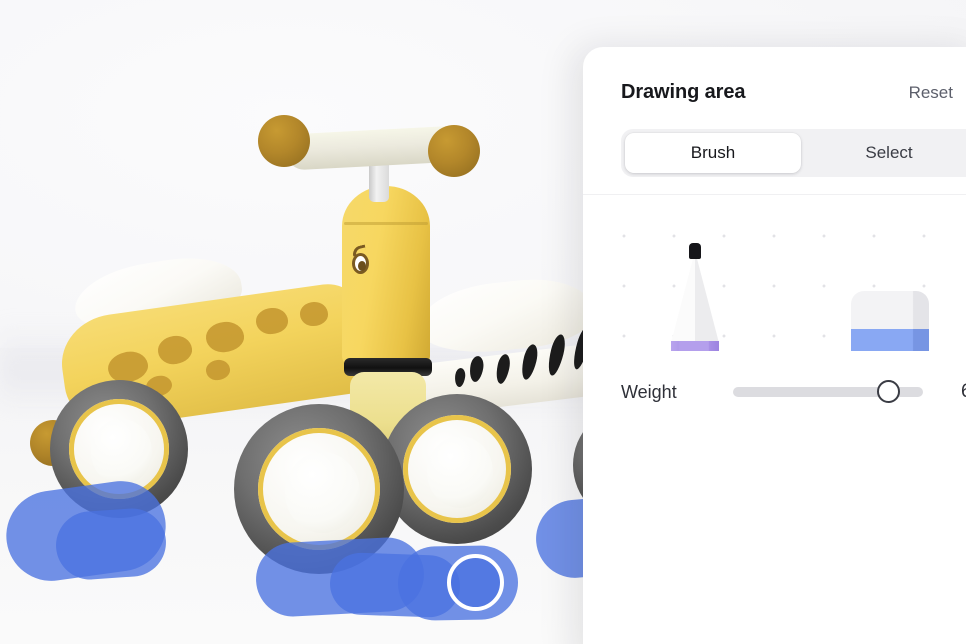  I want to click on tab-select: Select, so click(883, 153).